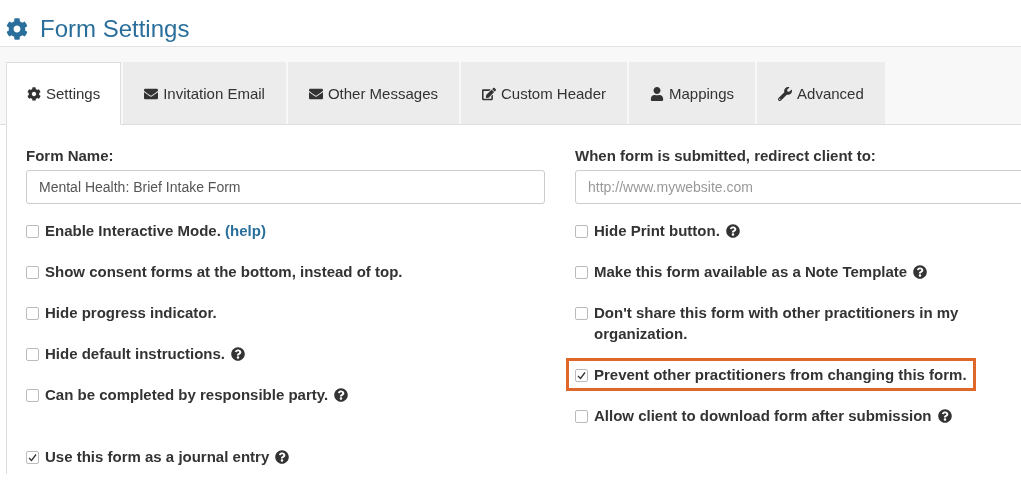  Describe the element at coordinates (692, 93) in the screenshot. I see `tab: Mappings` at that location.